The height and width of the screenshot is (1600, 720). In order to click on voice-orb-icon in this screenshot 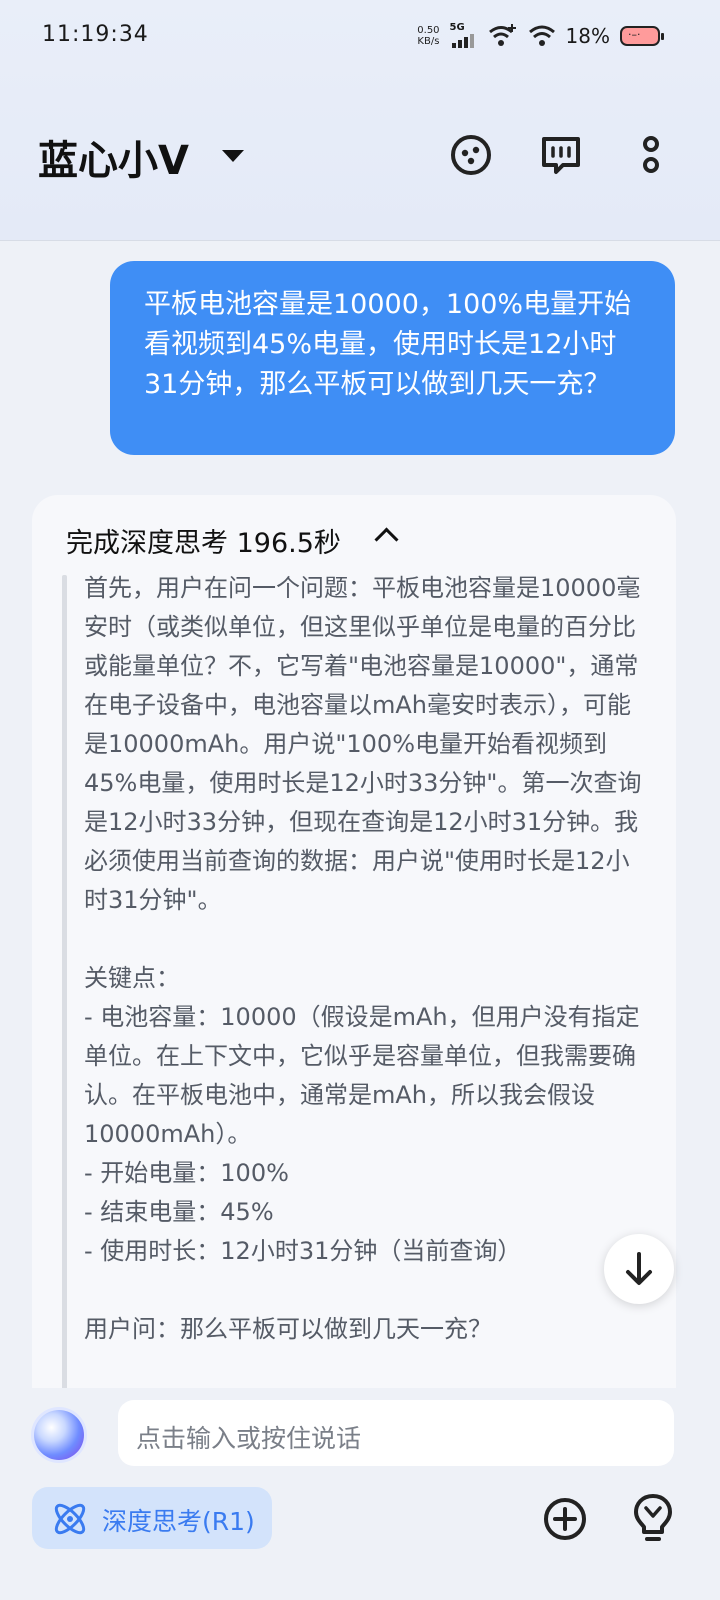, I will do `click(59, 1435)`.